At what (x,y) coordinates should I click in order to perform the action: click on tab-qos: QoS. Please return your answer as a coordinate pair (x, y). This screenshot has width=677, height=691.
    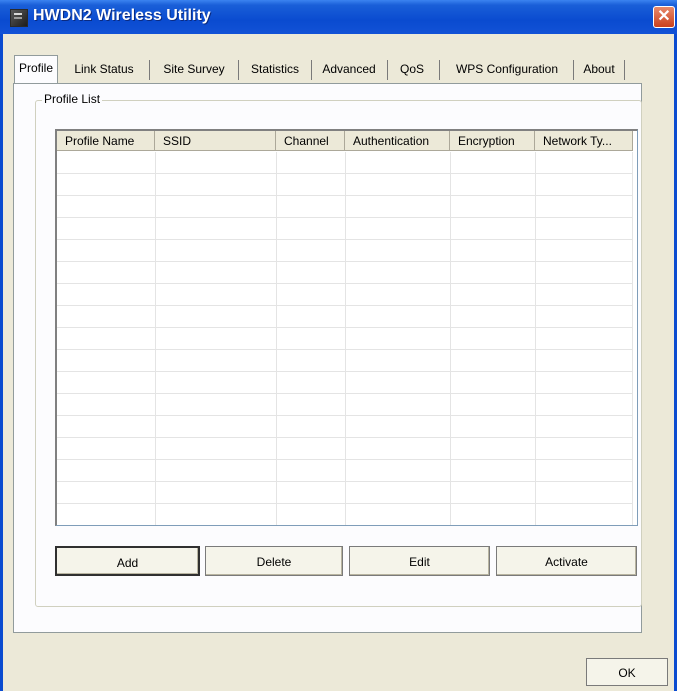
    Looking at the image, I should click on (412, 69).